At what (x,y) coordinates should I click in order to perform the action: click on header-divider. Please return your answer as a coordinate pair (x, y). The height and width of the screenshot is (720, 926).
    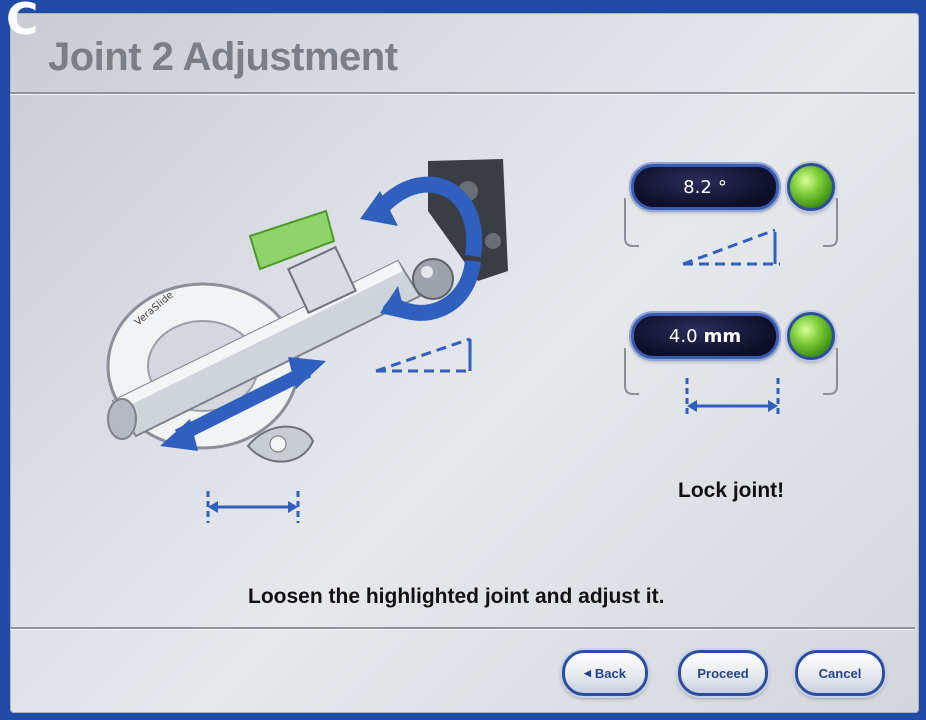
    Looking at the image, I should click on (462, 93).